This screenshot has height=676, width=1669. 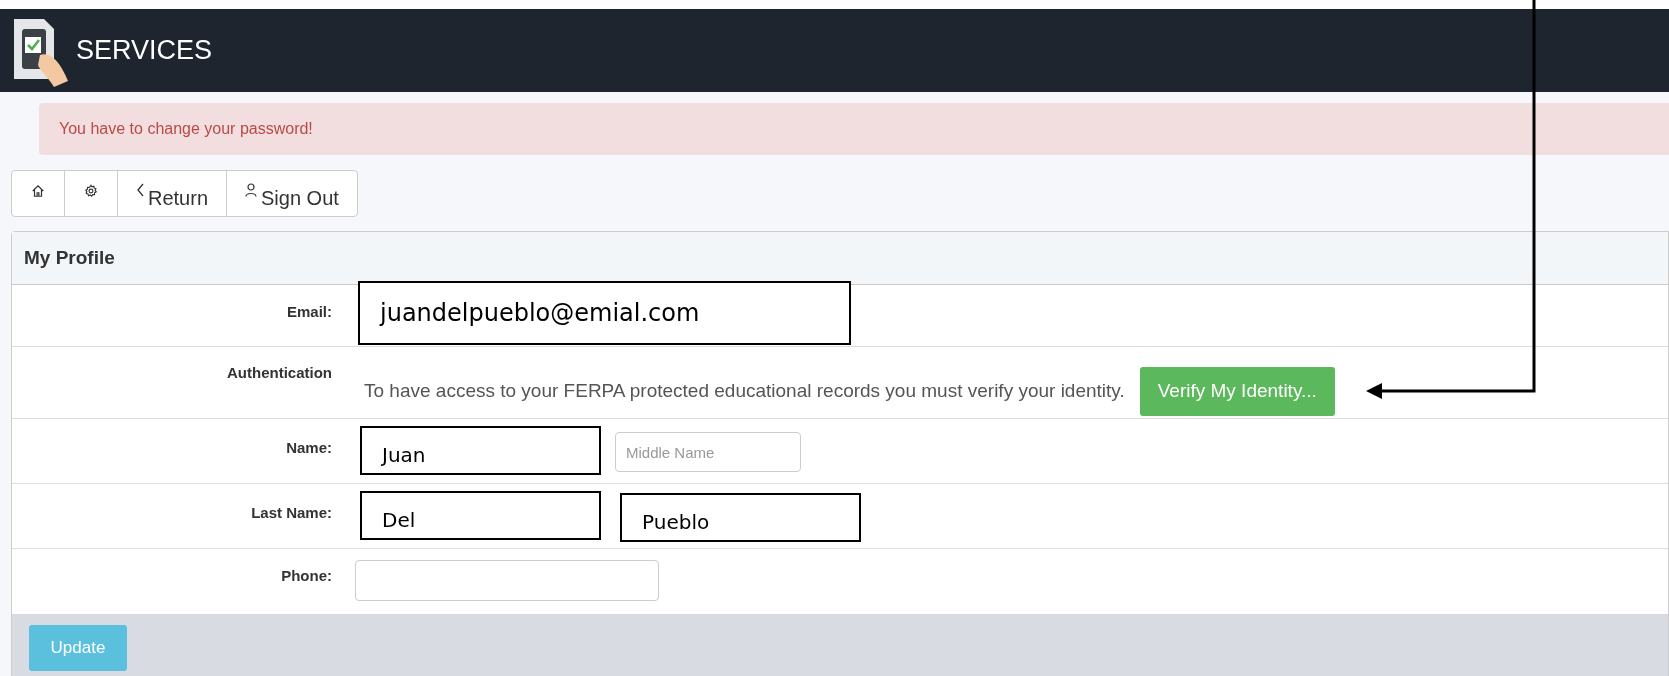 I want to click on field-label: Name:, so click(x=309, y=448).